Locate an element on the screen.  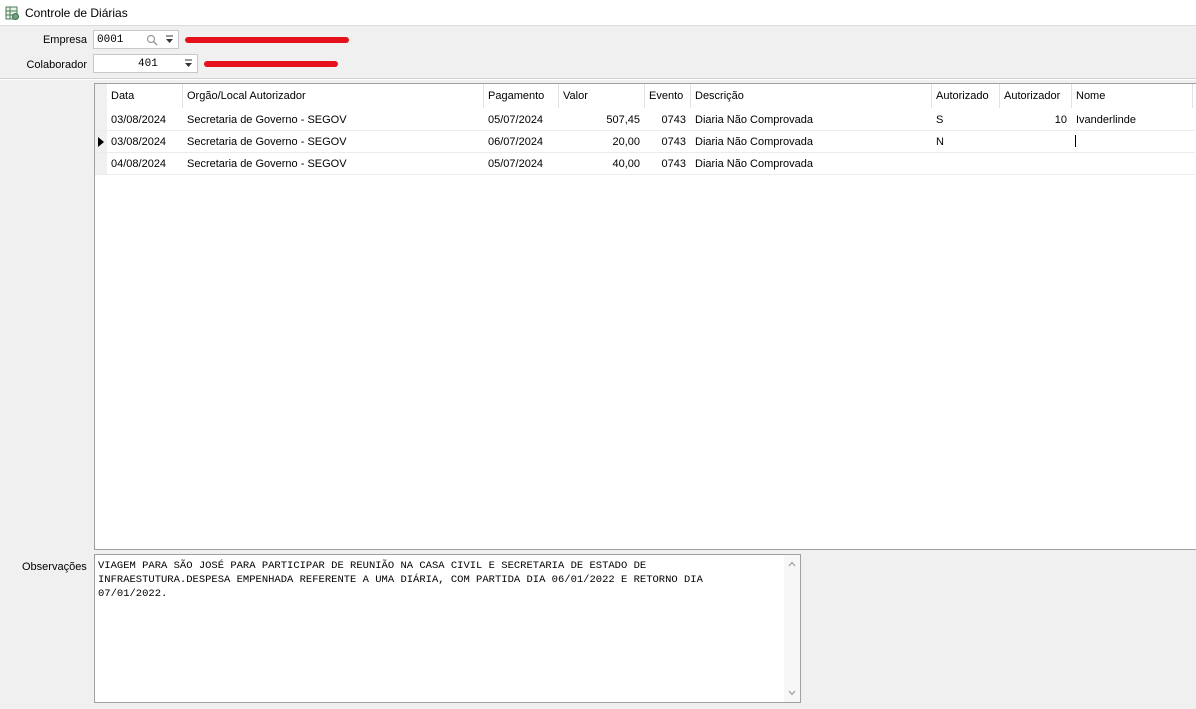
column-header-pagamento: Pagamento is located at coordinates (521, 96).